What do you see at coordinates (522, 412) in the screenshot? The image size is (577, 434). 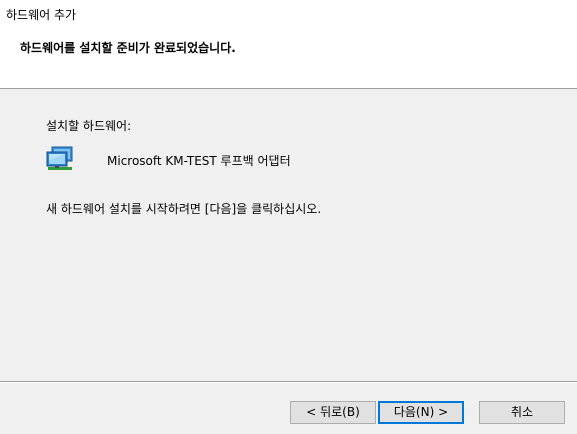 I see `cancel-button: 취소` at bounding box center [522, 412].